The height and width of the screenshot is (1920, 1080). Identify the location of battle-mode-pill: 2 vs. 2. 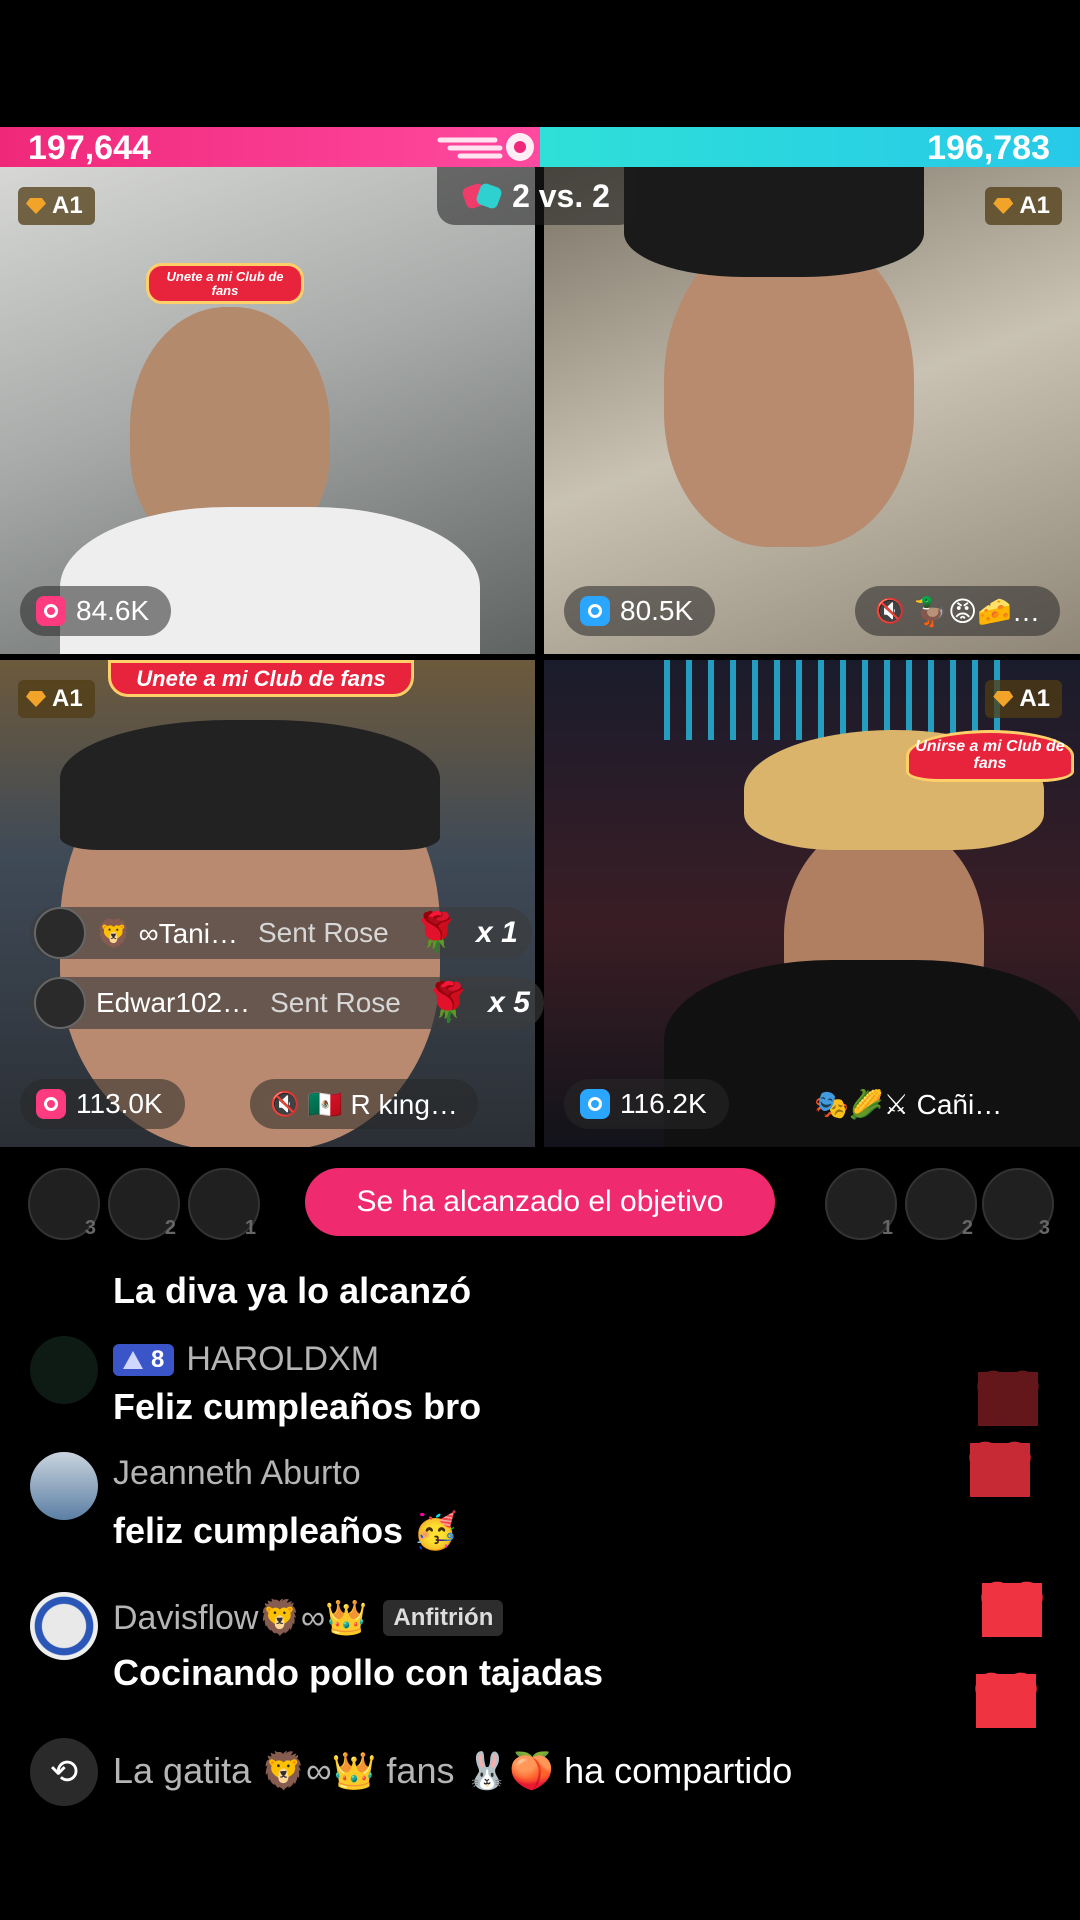
(537, 196).